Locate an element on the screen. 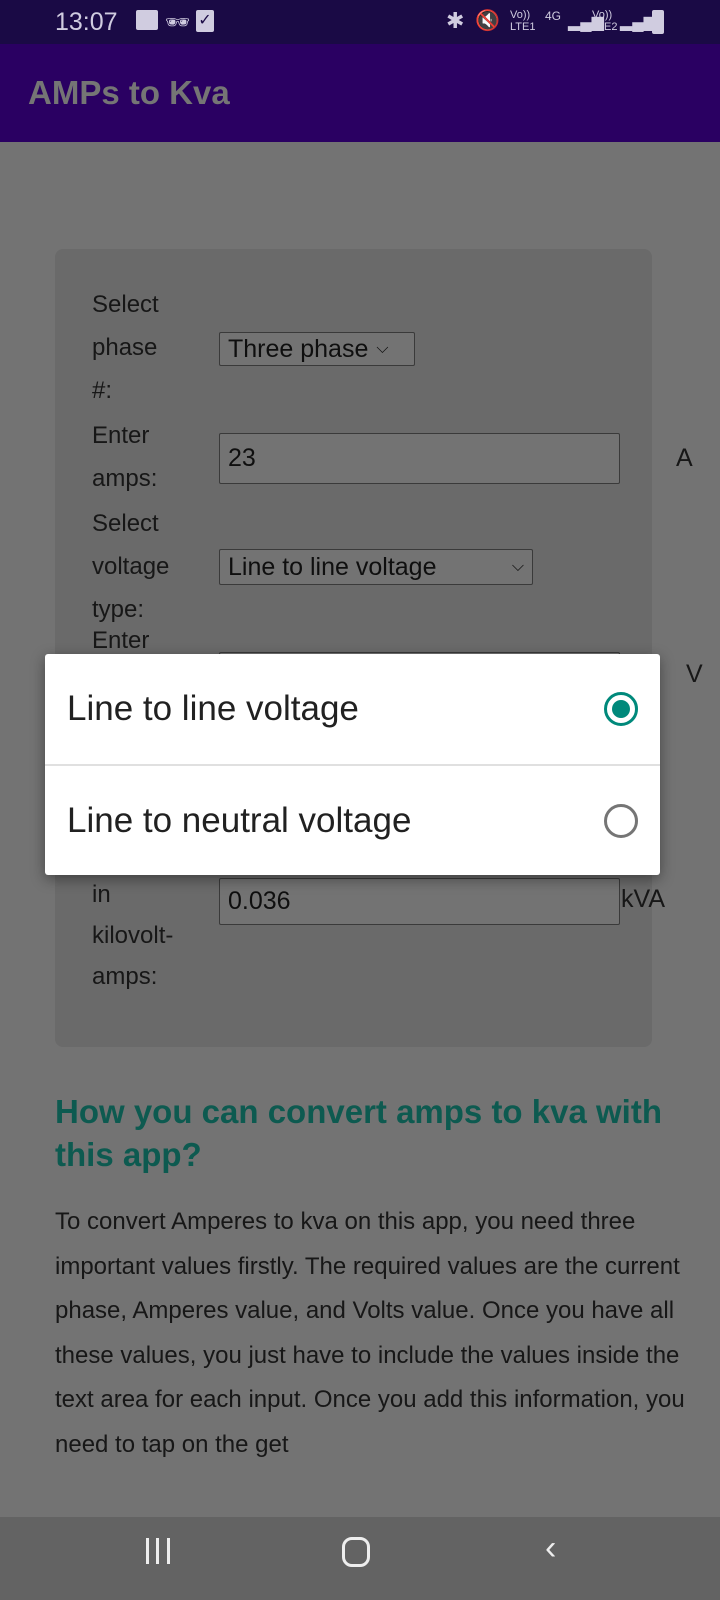 The width and height of the screenshot is (720, 1600). back-icon: ‹ is located at coordinates (550, 1548).